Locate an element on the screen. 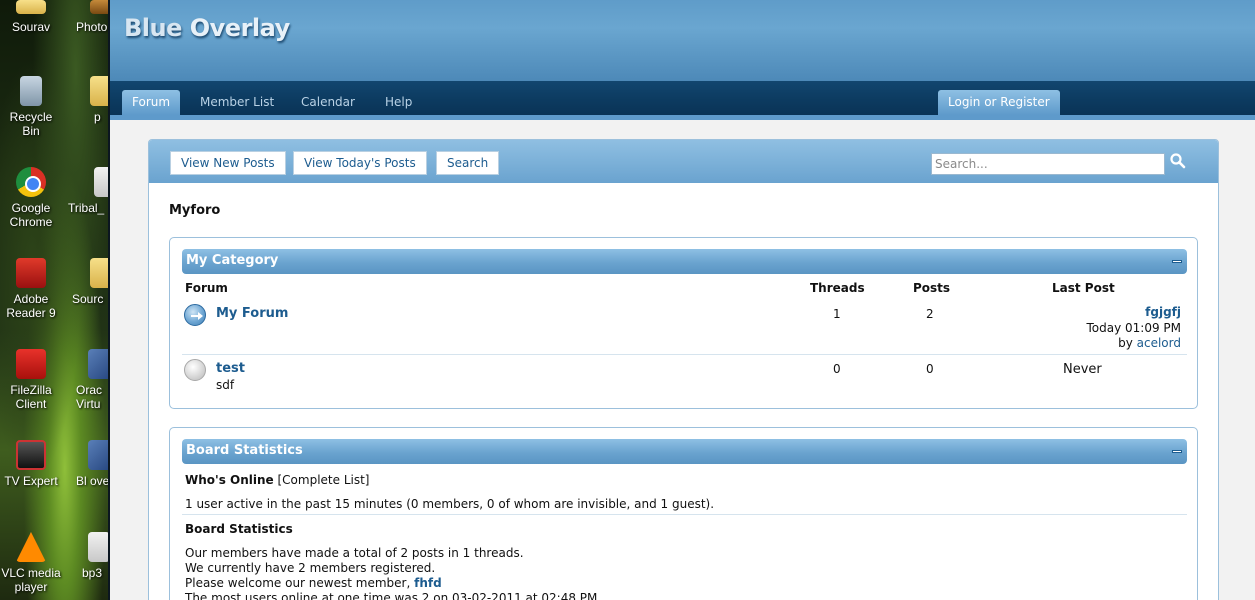 Image resolution: width=1255 pixels, height=600 pixels. column-header-posts: Posts is located at coordinates (932, 288).